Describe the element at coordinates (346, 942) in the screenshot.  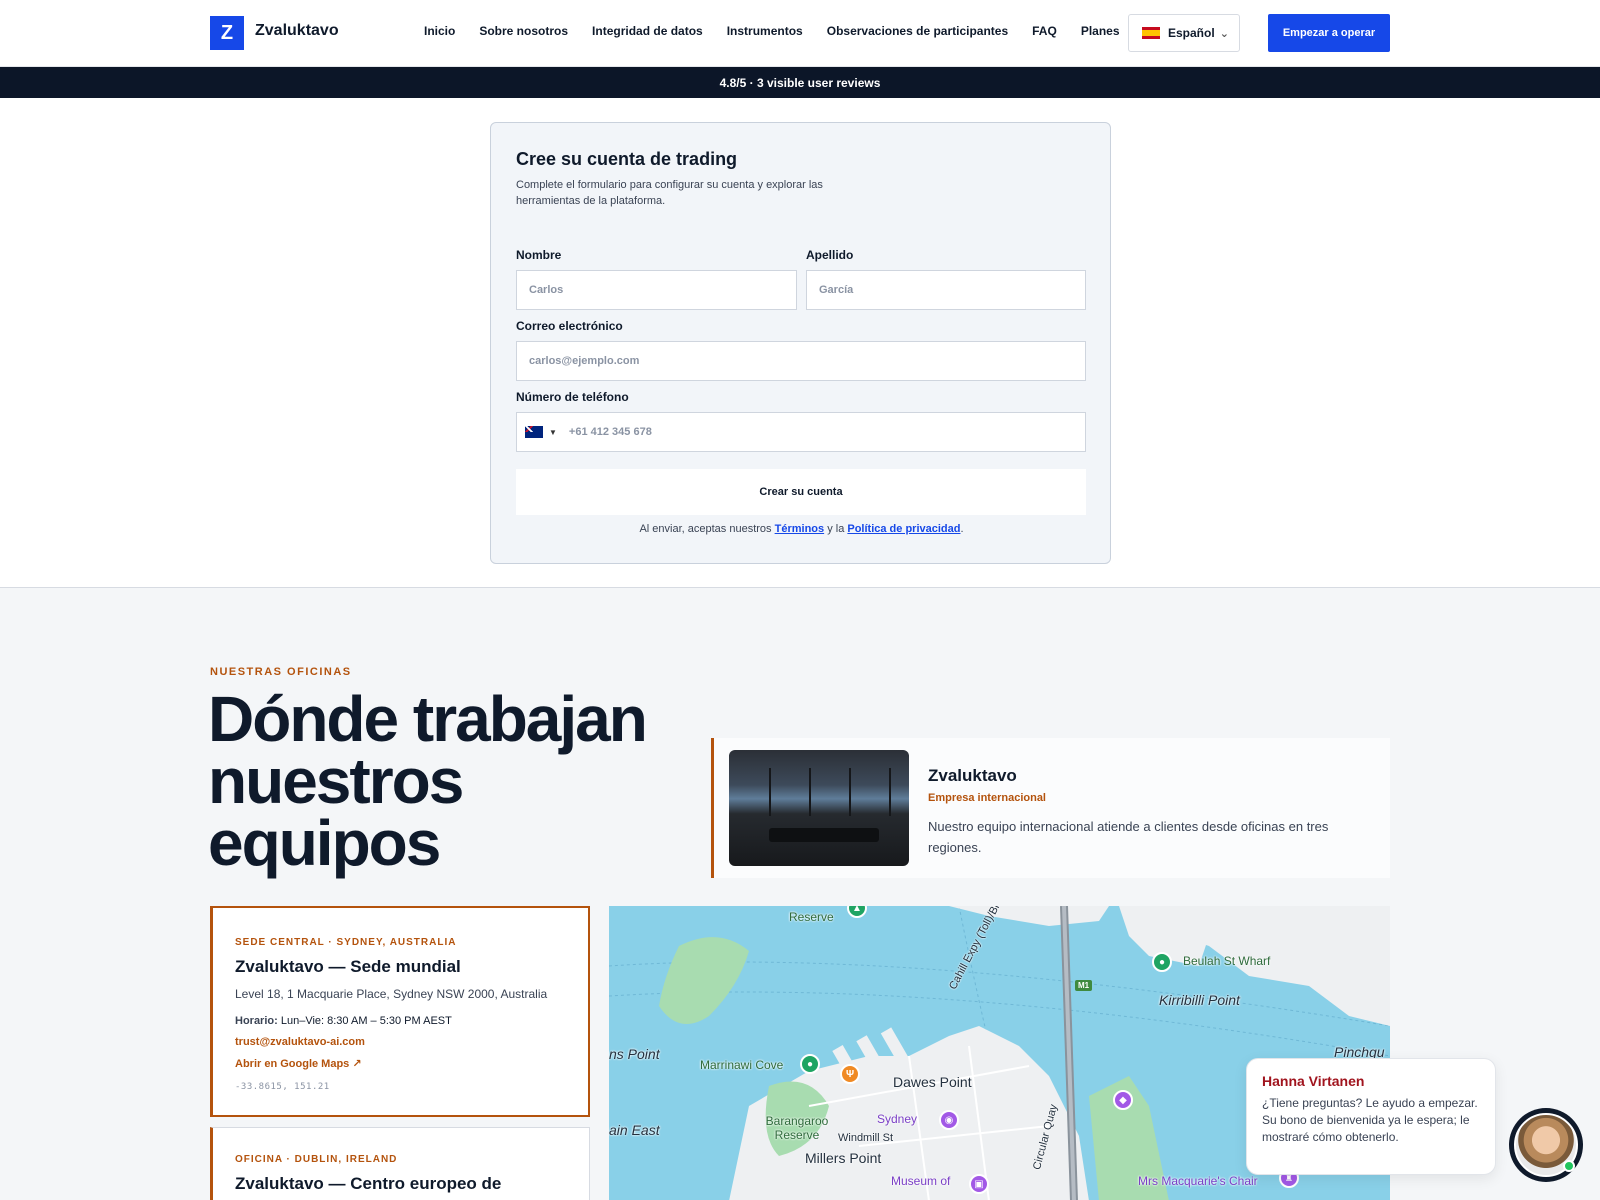
I see `office-eyebrow: SEDE CENTRAL · SYDNEY, AUSTRALIA` at that location.